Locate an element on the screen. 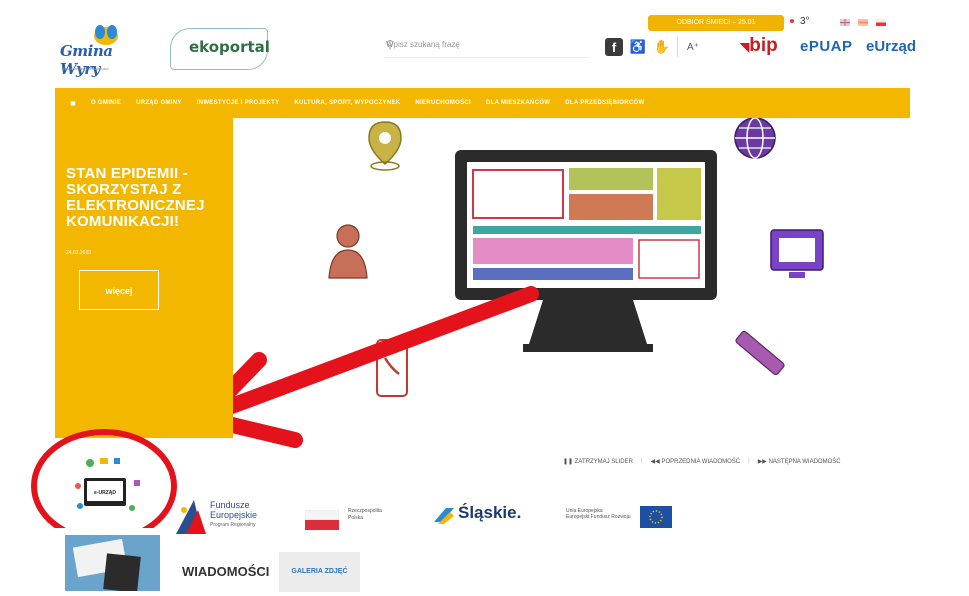  prev-icon: ◀◀ is located at coordinates (656, 462).